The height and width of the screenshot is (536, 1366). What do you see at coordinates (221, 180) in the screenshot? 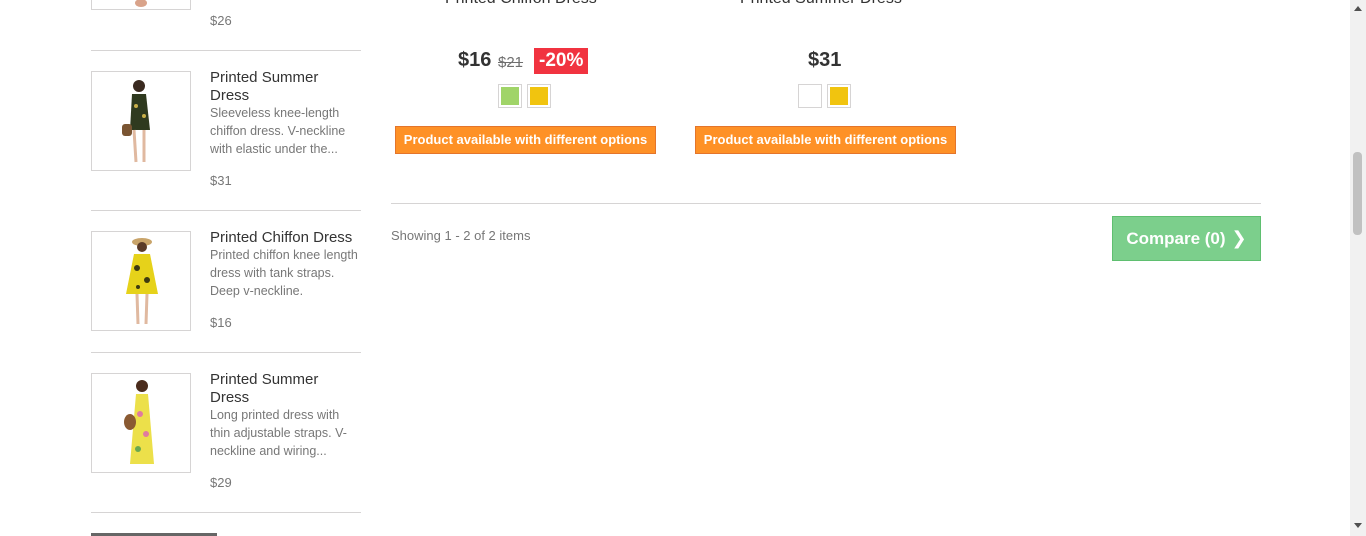
I see `sidebar-item-price: $31` at bounding box center [221, 180].